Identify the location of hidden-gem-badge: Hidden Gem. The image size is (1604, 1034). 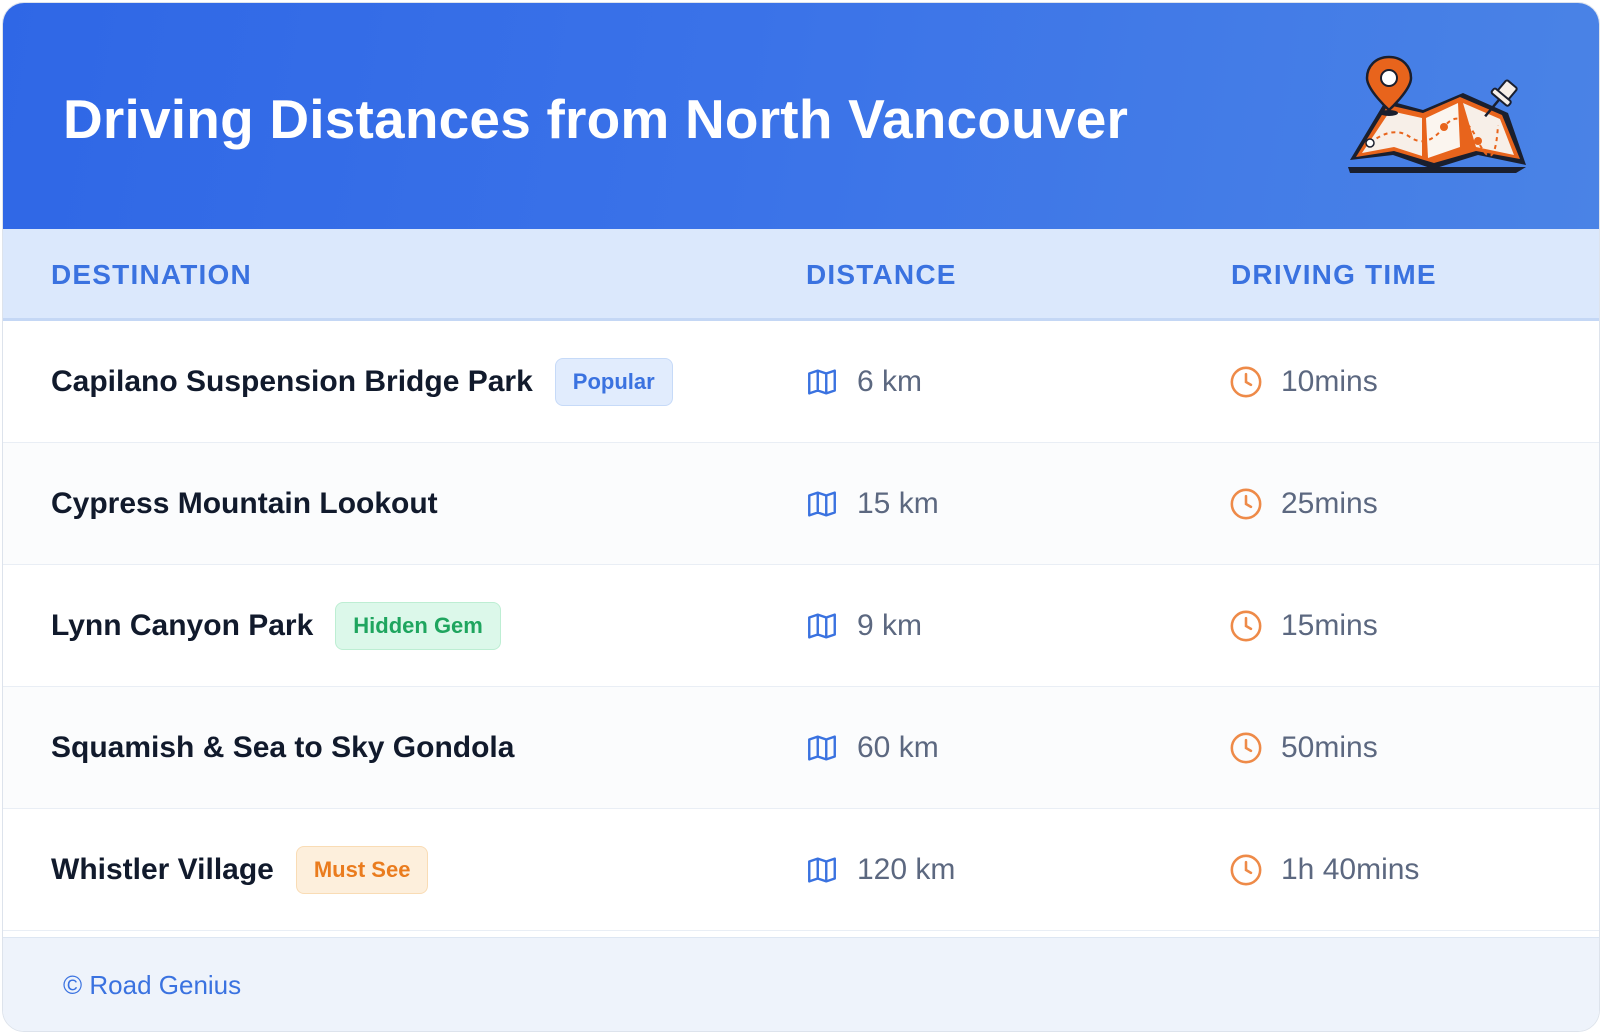
(418, 625).